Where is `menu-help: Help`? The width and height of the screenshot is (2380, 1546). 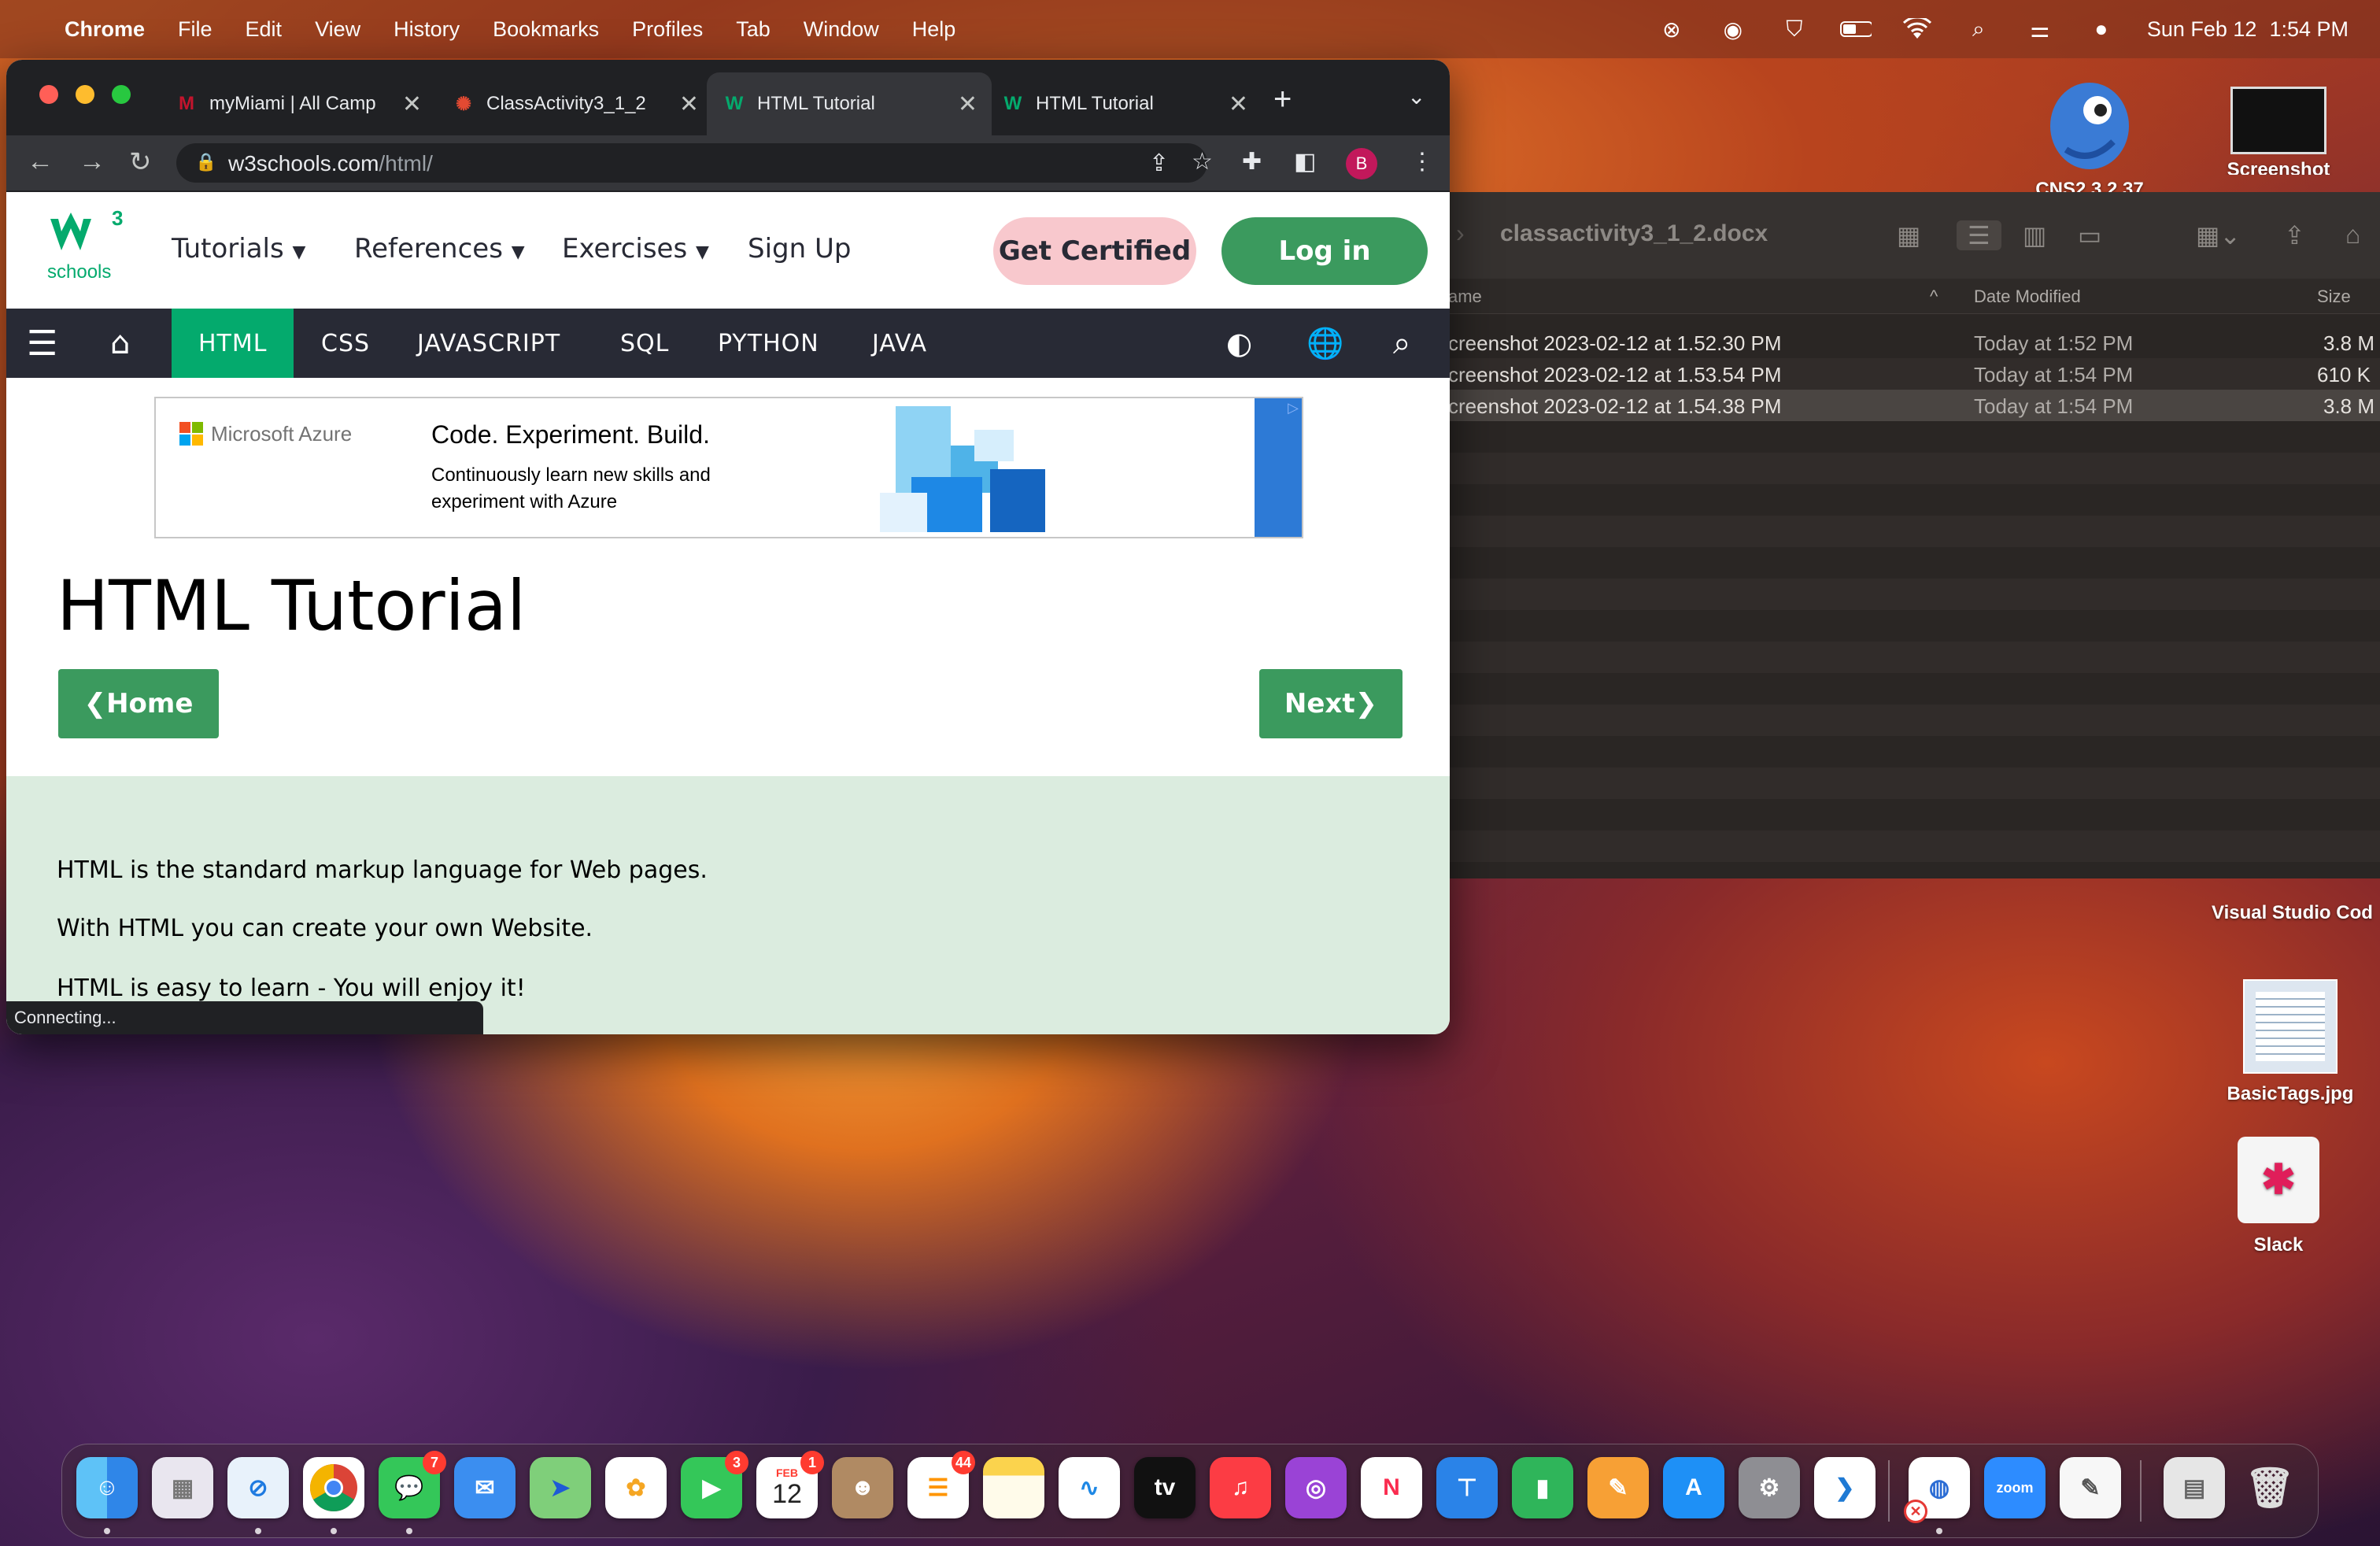 menu-help: Help is located at coordinates (934, 29).